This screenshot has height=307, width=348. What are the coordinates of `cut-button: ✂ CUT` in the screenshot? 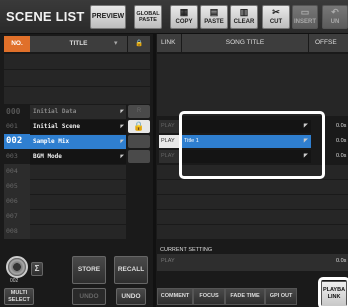 It's located at (276, 17).